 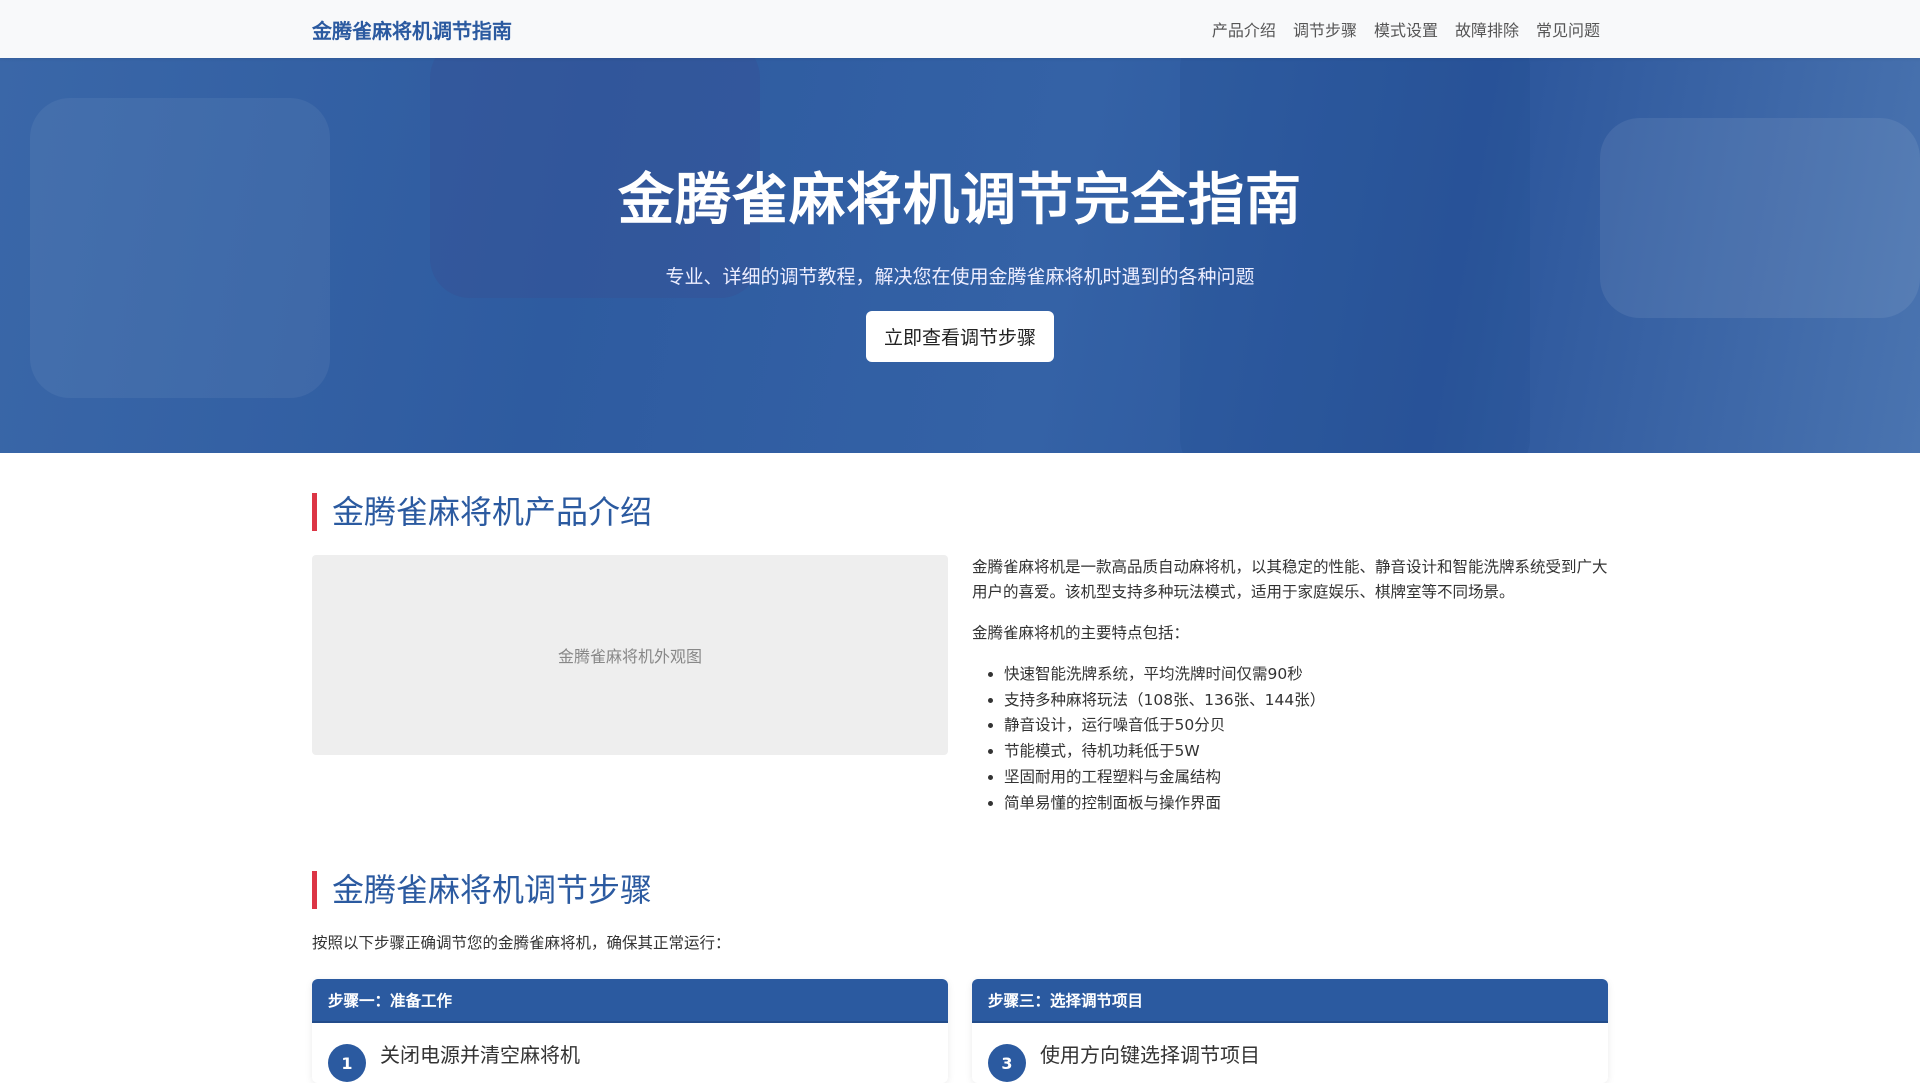 What do you see at coordinates (1290, 1031) in the screenshot?
I see `step-card: 步骤三：选择调节项目 3 使用方向键选择调节项目` at bounding box center [1290, 1031].